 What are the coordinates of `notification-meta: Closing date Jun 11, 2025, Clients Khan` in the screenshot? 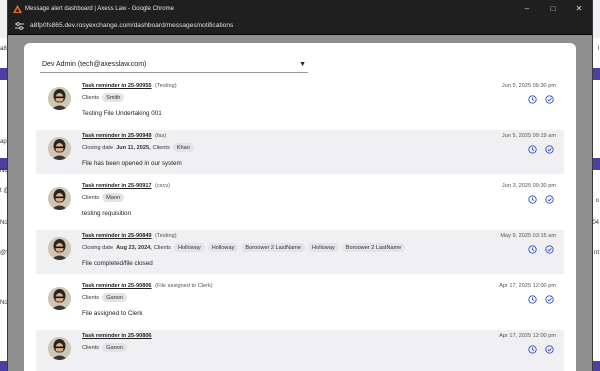 It's located at (139, 147).